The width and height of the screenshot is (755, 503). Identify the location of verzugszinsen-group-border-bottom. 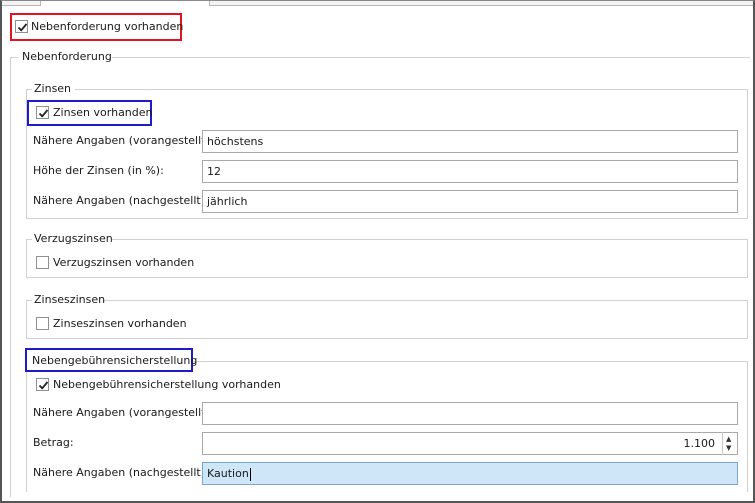
(387, 277).